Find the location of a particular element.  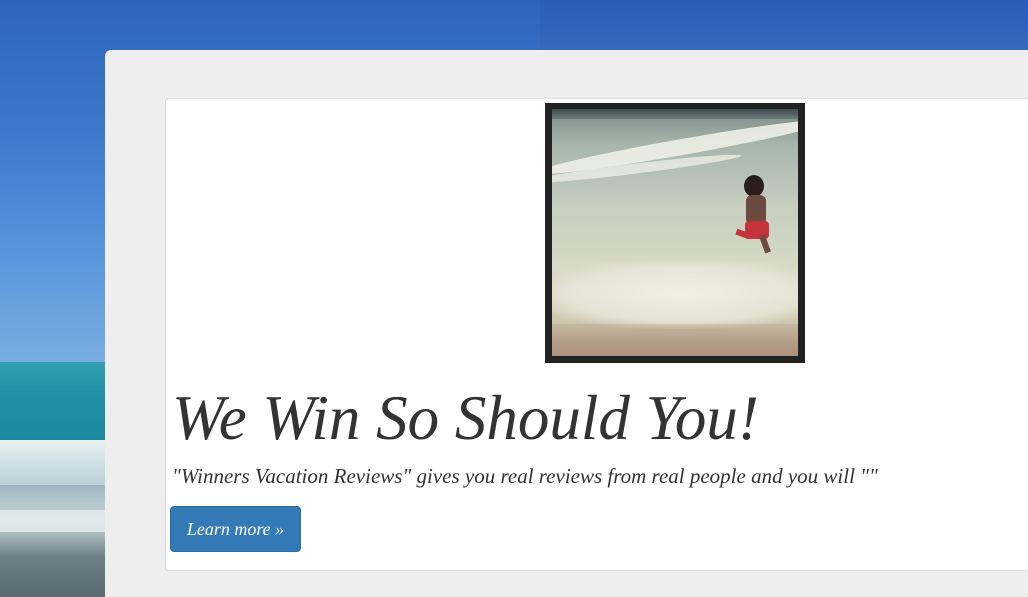

background-foam is located at coordinates (60, 521).